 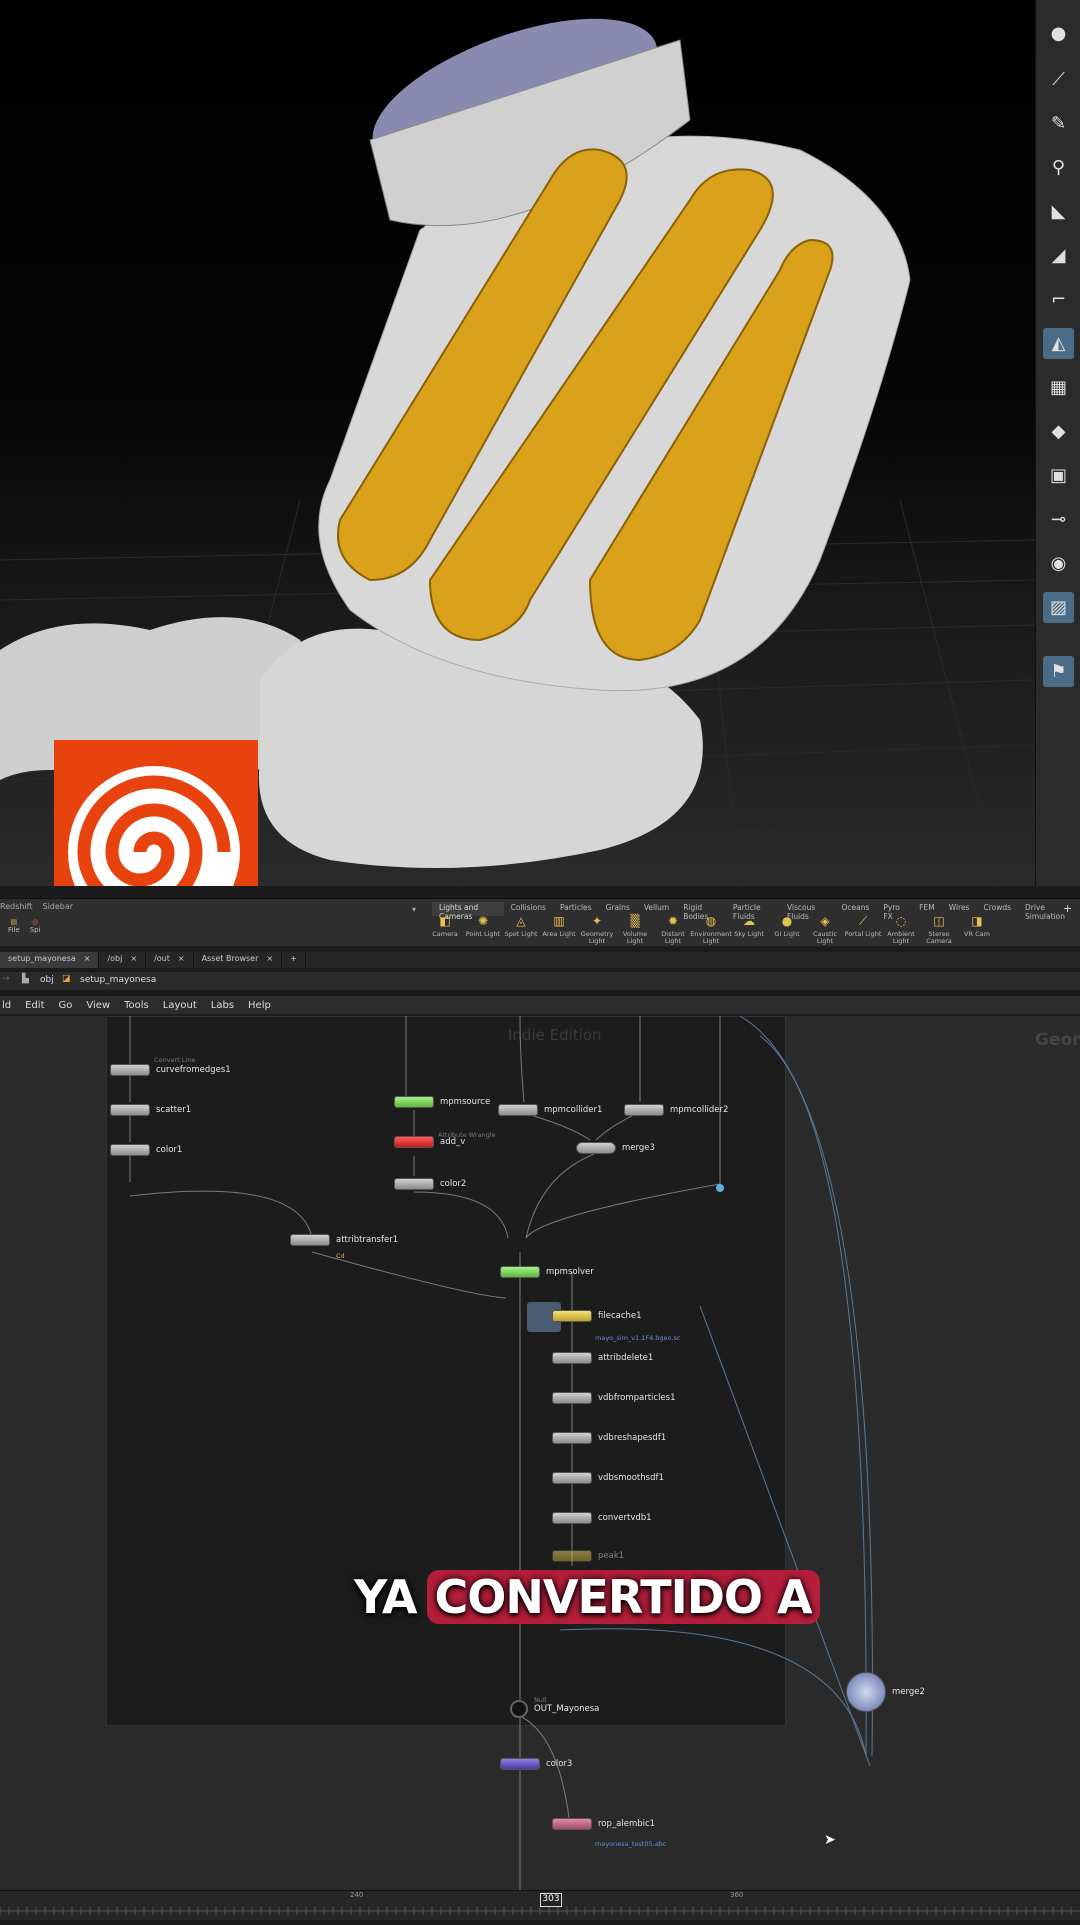 I want to click on select-icon: ◭, so click(x=1058, y=343).